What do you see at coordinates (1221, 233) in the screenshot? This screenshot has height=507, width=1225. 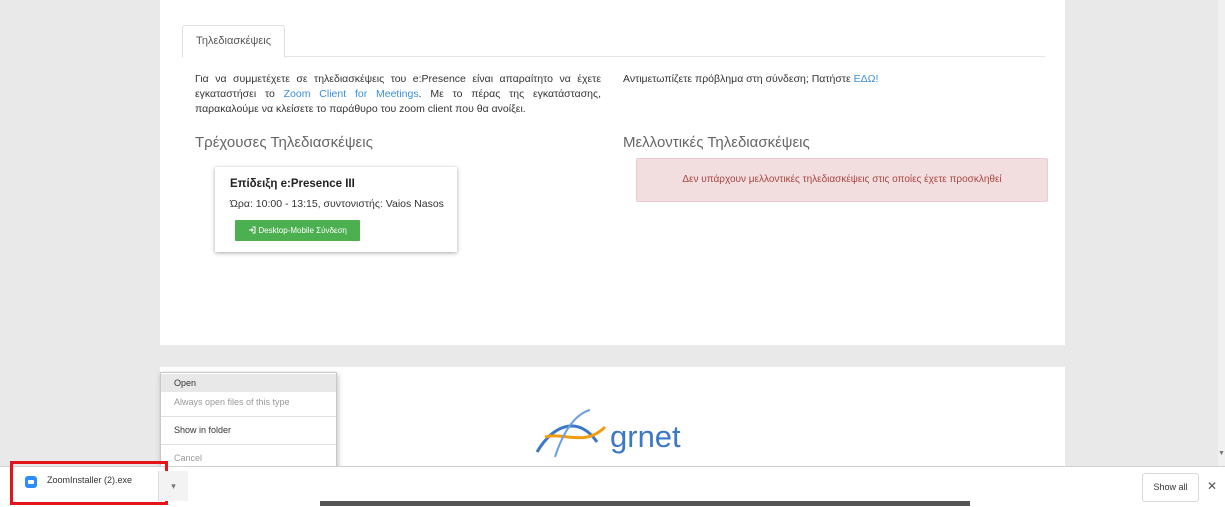 I see `page-scrollbar` at bounding box center [1221, 233].